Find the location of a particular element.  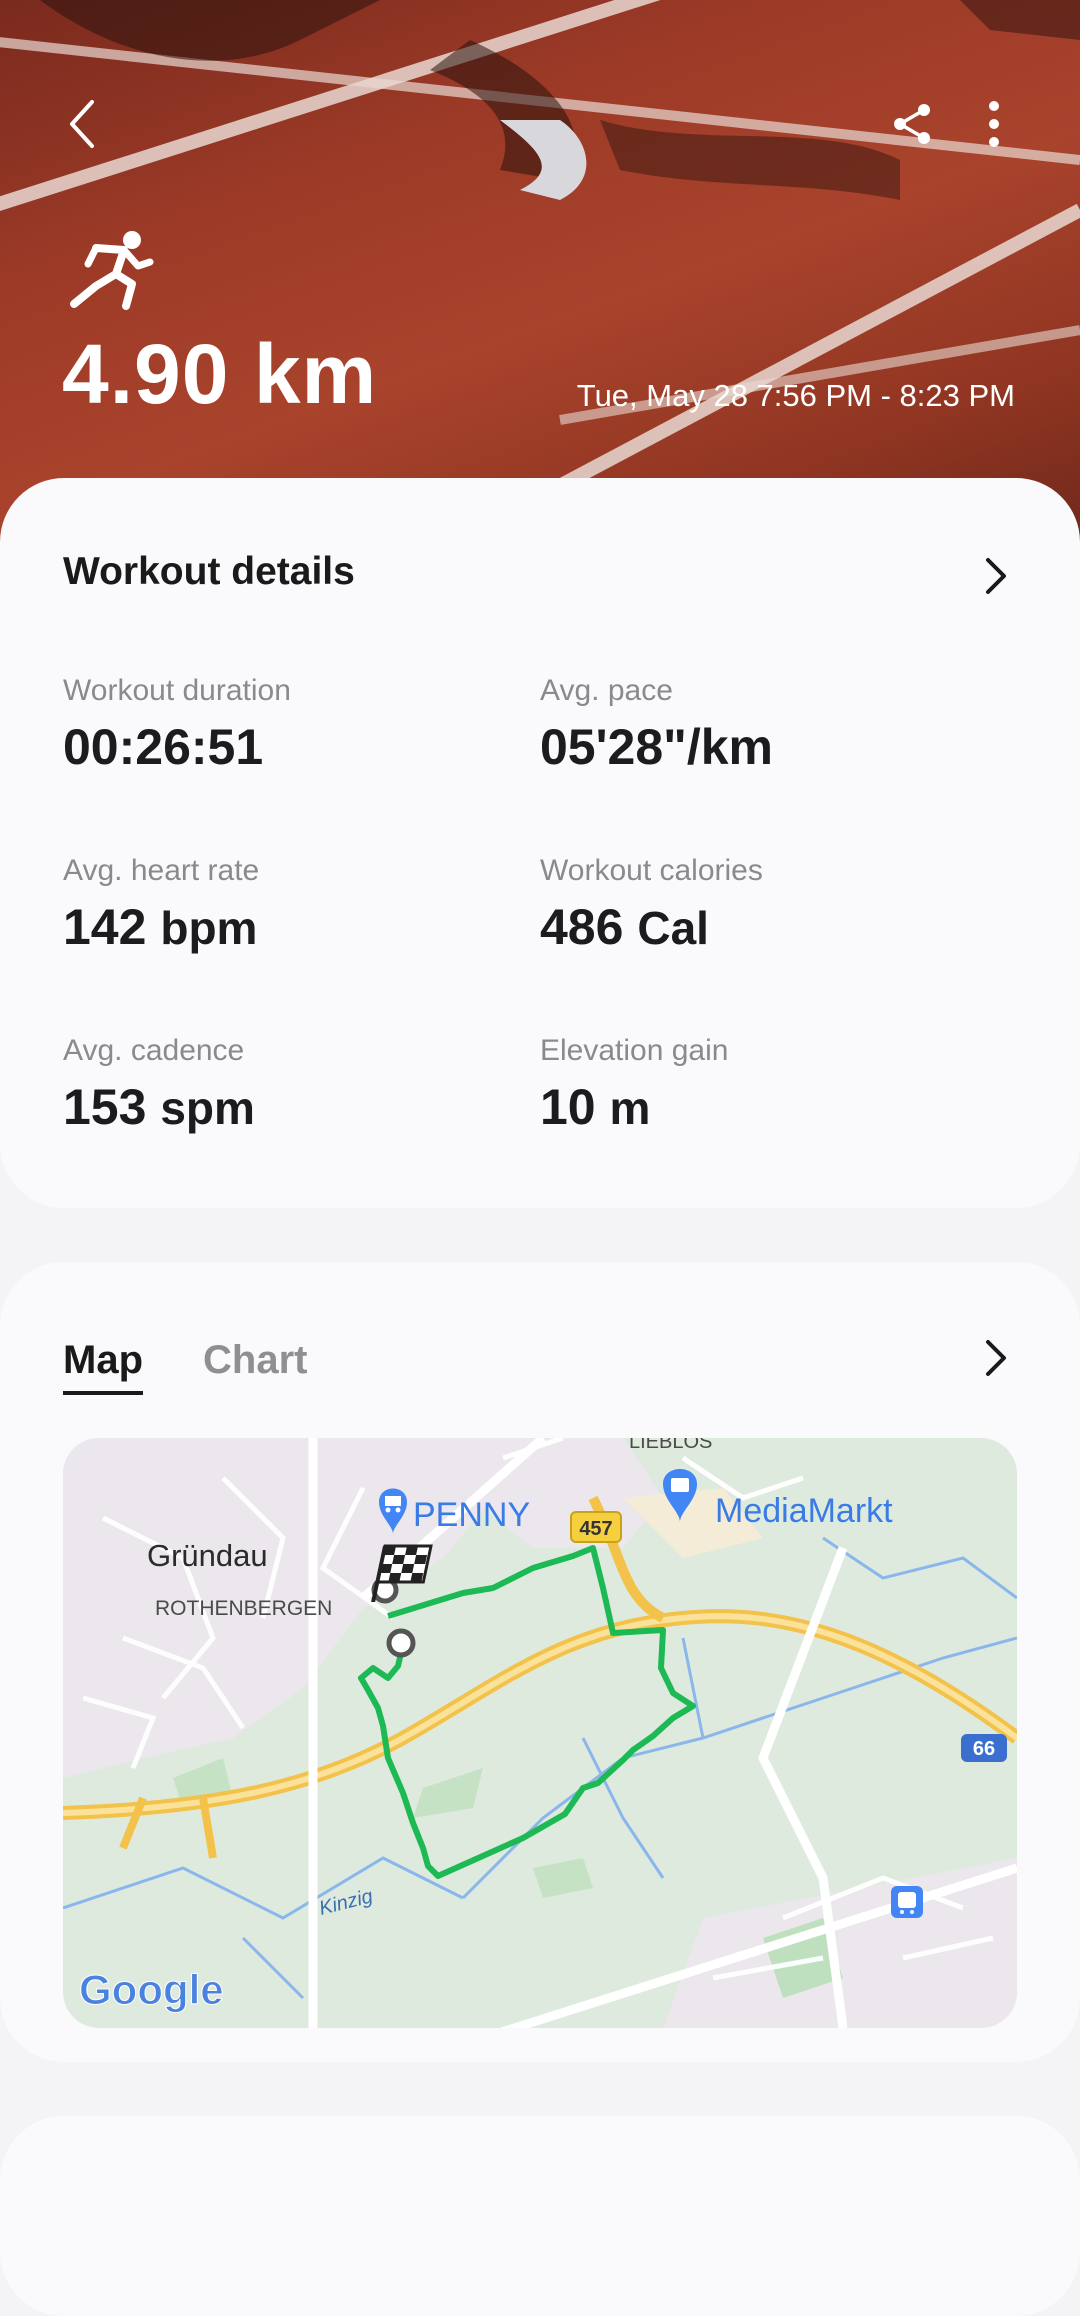

map-label-town: Gründau is located at coordinates (207, 1555).